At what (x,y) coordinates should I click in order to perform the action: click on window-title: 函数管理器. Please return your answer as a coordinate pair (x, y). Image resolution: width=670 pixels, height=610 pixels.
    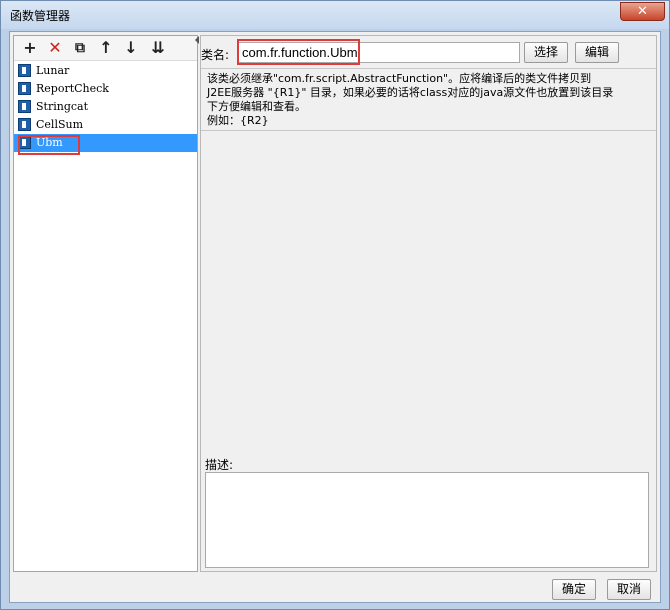
    Looking at the image, I should click on (40, 16).